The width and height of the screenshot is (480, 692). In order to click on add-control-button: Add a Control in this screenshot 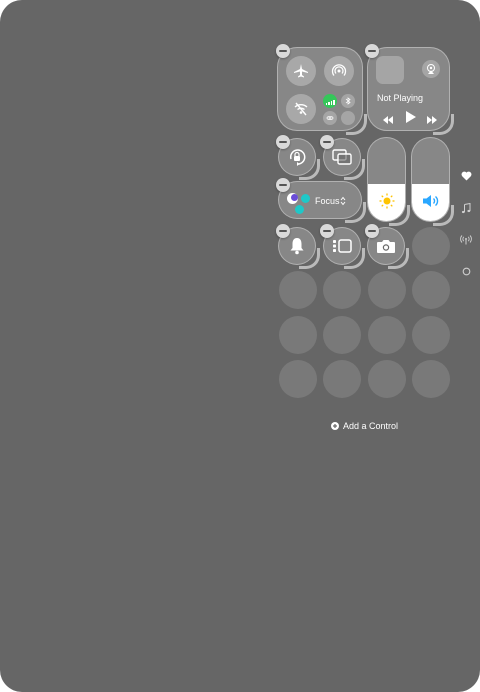, I will do `click(364, 426)`.